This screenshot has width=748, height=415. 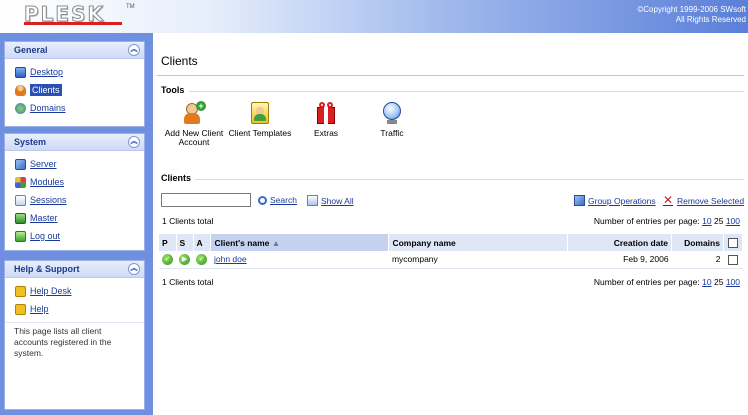 What do you see at coordinates (20, 291) in the screenshot?
I see `helpdesk-icon` at bounding box center [20, 291].